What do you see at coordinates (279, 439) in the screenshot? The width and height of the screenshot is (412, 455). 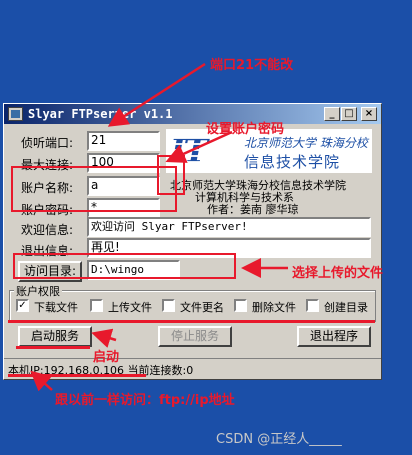 I see `csdn-watermark: CSDN @正经人_____` at bounding box center [279, 439].